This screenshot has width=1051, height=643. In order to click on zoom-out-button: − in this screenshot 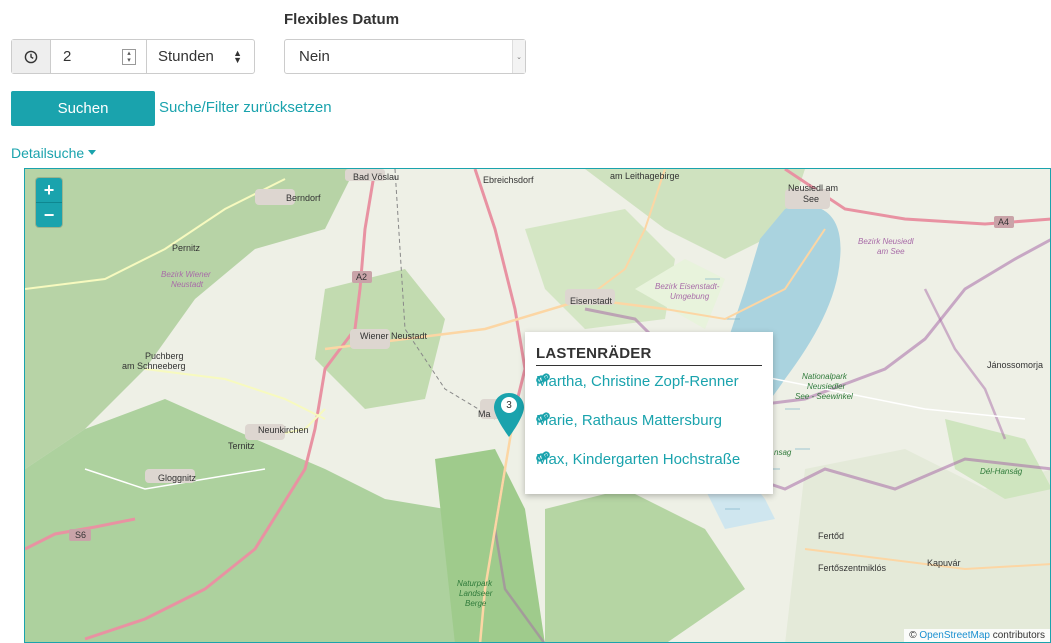, I will do `click(49, 215)`.